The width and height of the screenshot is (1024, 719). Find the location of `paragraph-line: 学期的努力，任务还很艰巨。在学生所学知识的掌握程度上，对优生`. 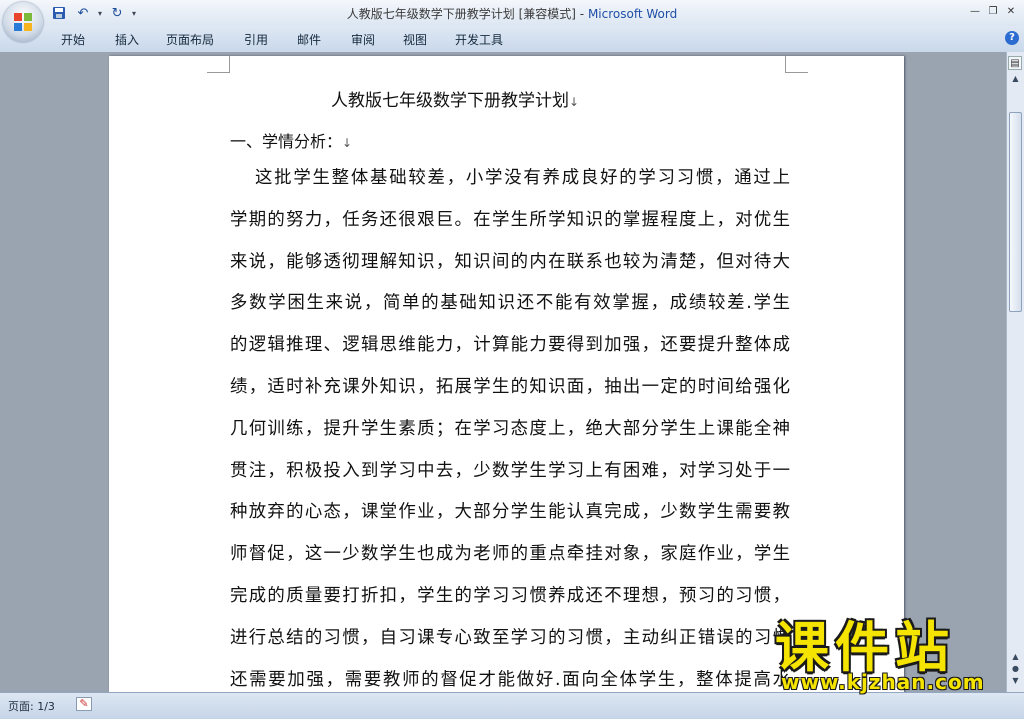

paragraph-line: 学期的努力，任务还很艰巨。在学生所学知识的掌握程度上，对优生 is located at coordinates (510, 219).